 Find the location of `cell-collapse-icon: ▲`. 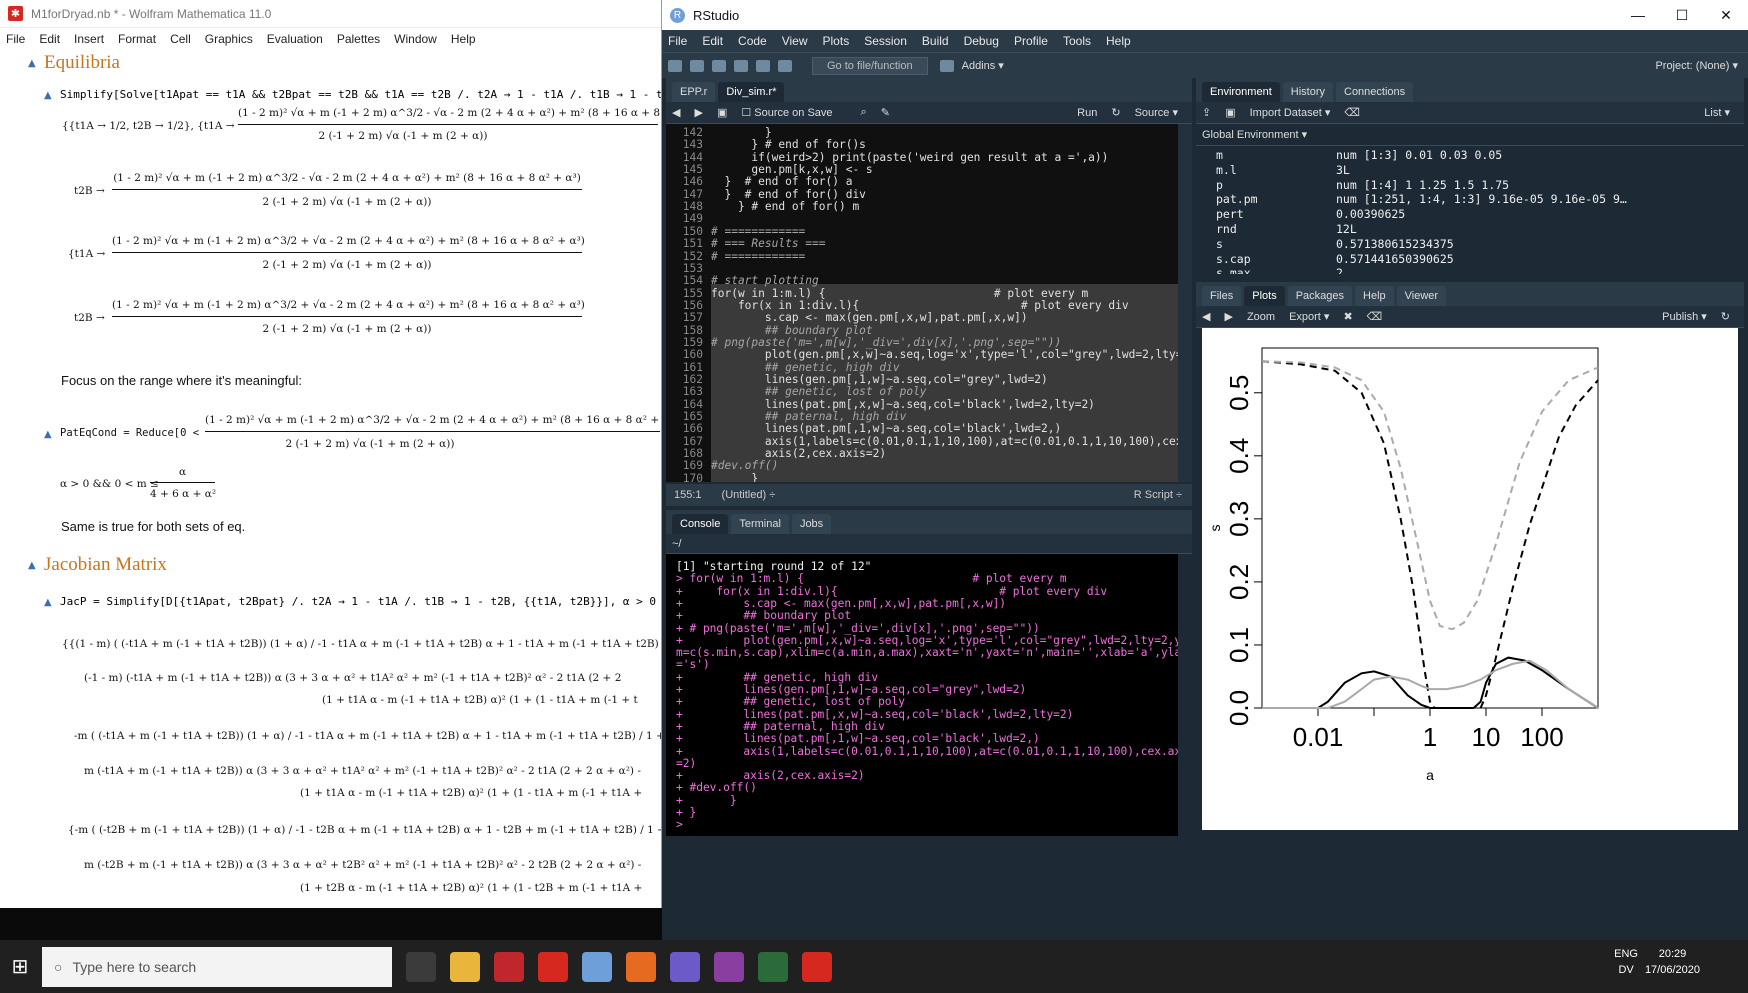

cell-collapse-icon: ▲ is located at coordinates (48, 95).